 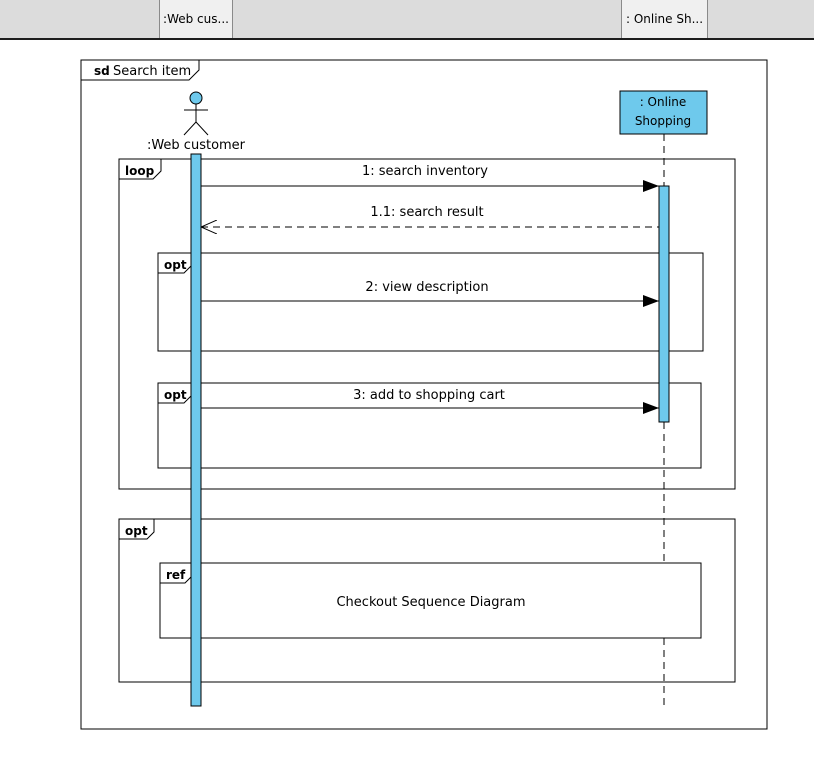 I want to click on message-search-result: 1.1: search result, so click(x=430, y=216).